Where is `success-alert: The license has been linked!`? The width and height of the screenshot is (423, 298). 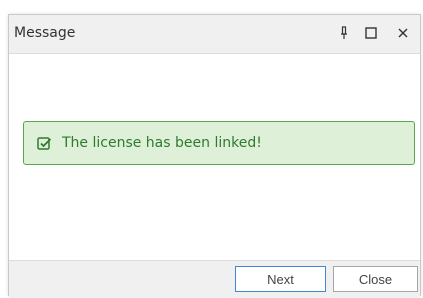
success-alert: The license has been linked! is located at coordinates (219, 143).